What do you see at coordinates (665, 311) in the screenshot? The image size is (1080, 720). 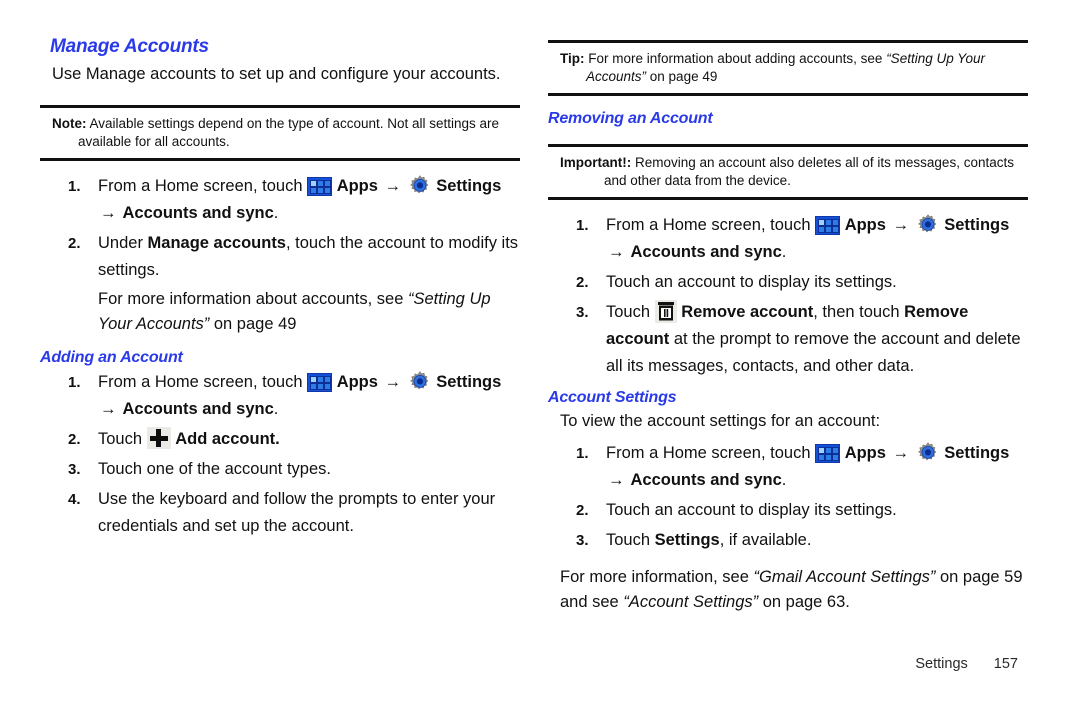 I see `trash-icon` at bounding box center [665, 311].